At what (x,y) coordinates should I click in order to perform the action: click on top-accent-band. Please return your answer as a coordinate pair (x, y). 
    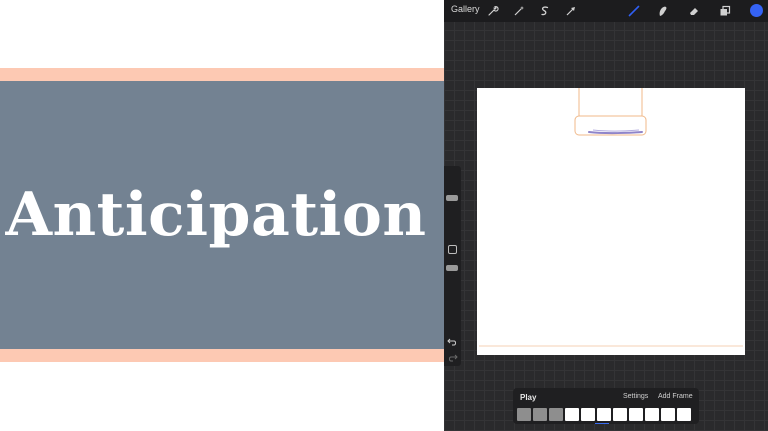
    Looking at the image, I should click on (222, 74).